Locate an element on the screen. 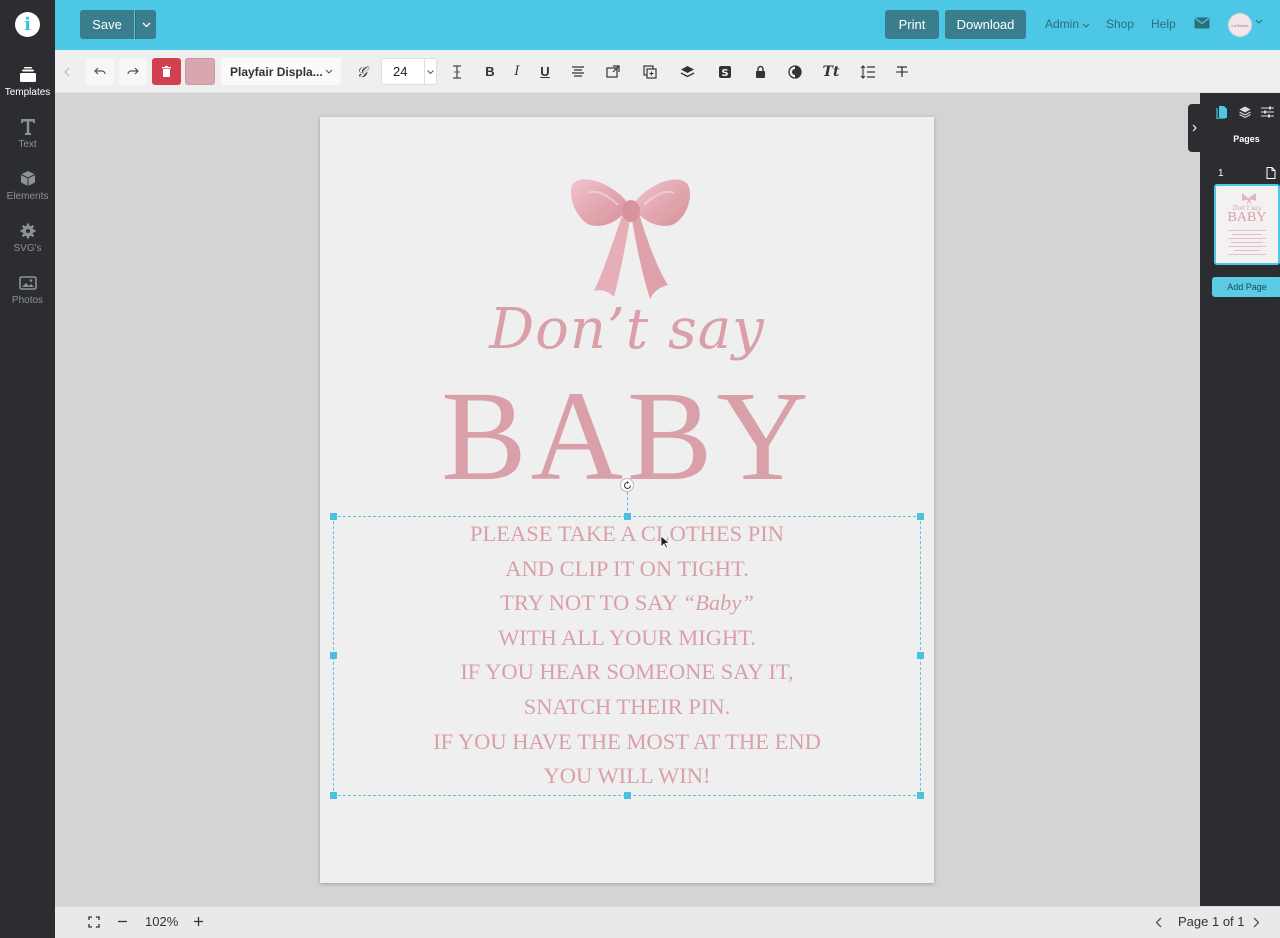 The image size is (1280, 938). resize-handle-bottom is located at coordinates (627, 795).